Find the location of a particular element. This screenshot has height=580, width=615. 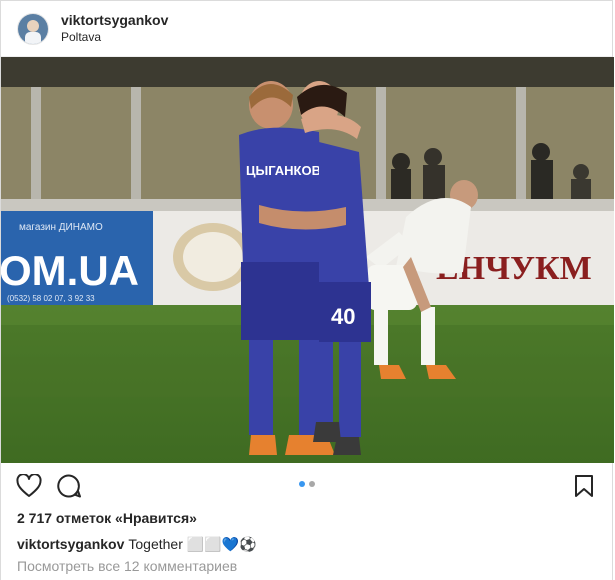

likes-count: 2 717 отметок «Нравится» is located at coordinates (306, 520).